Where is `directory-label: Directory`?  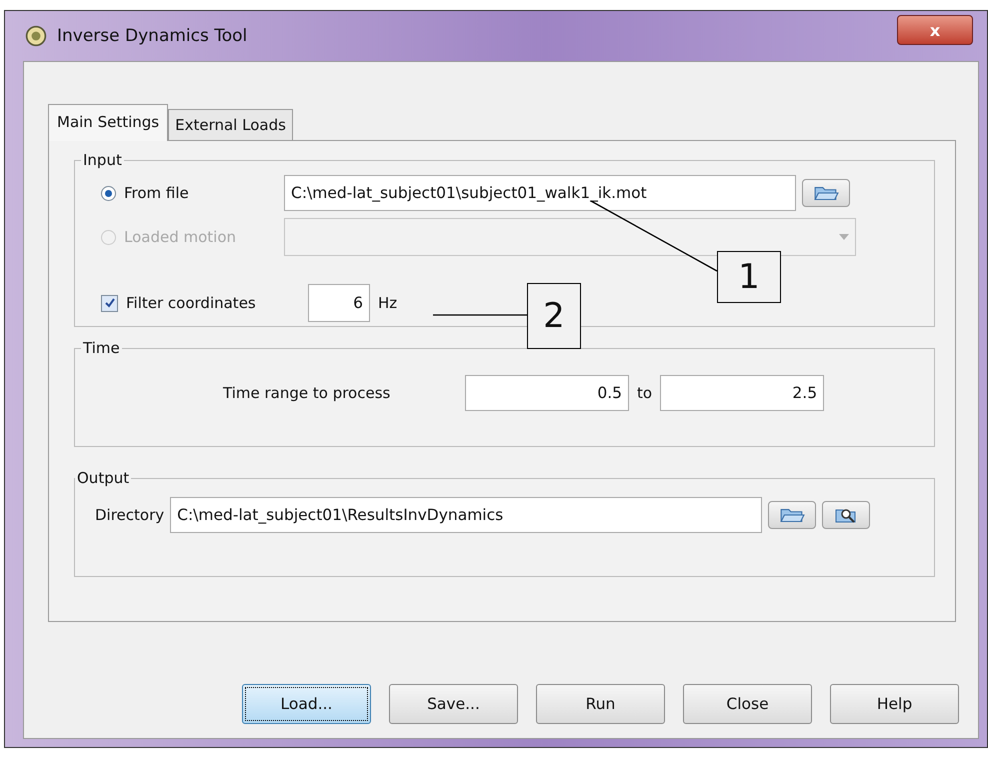 directory-label: Directory is located at coordinates (129, 515).